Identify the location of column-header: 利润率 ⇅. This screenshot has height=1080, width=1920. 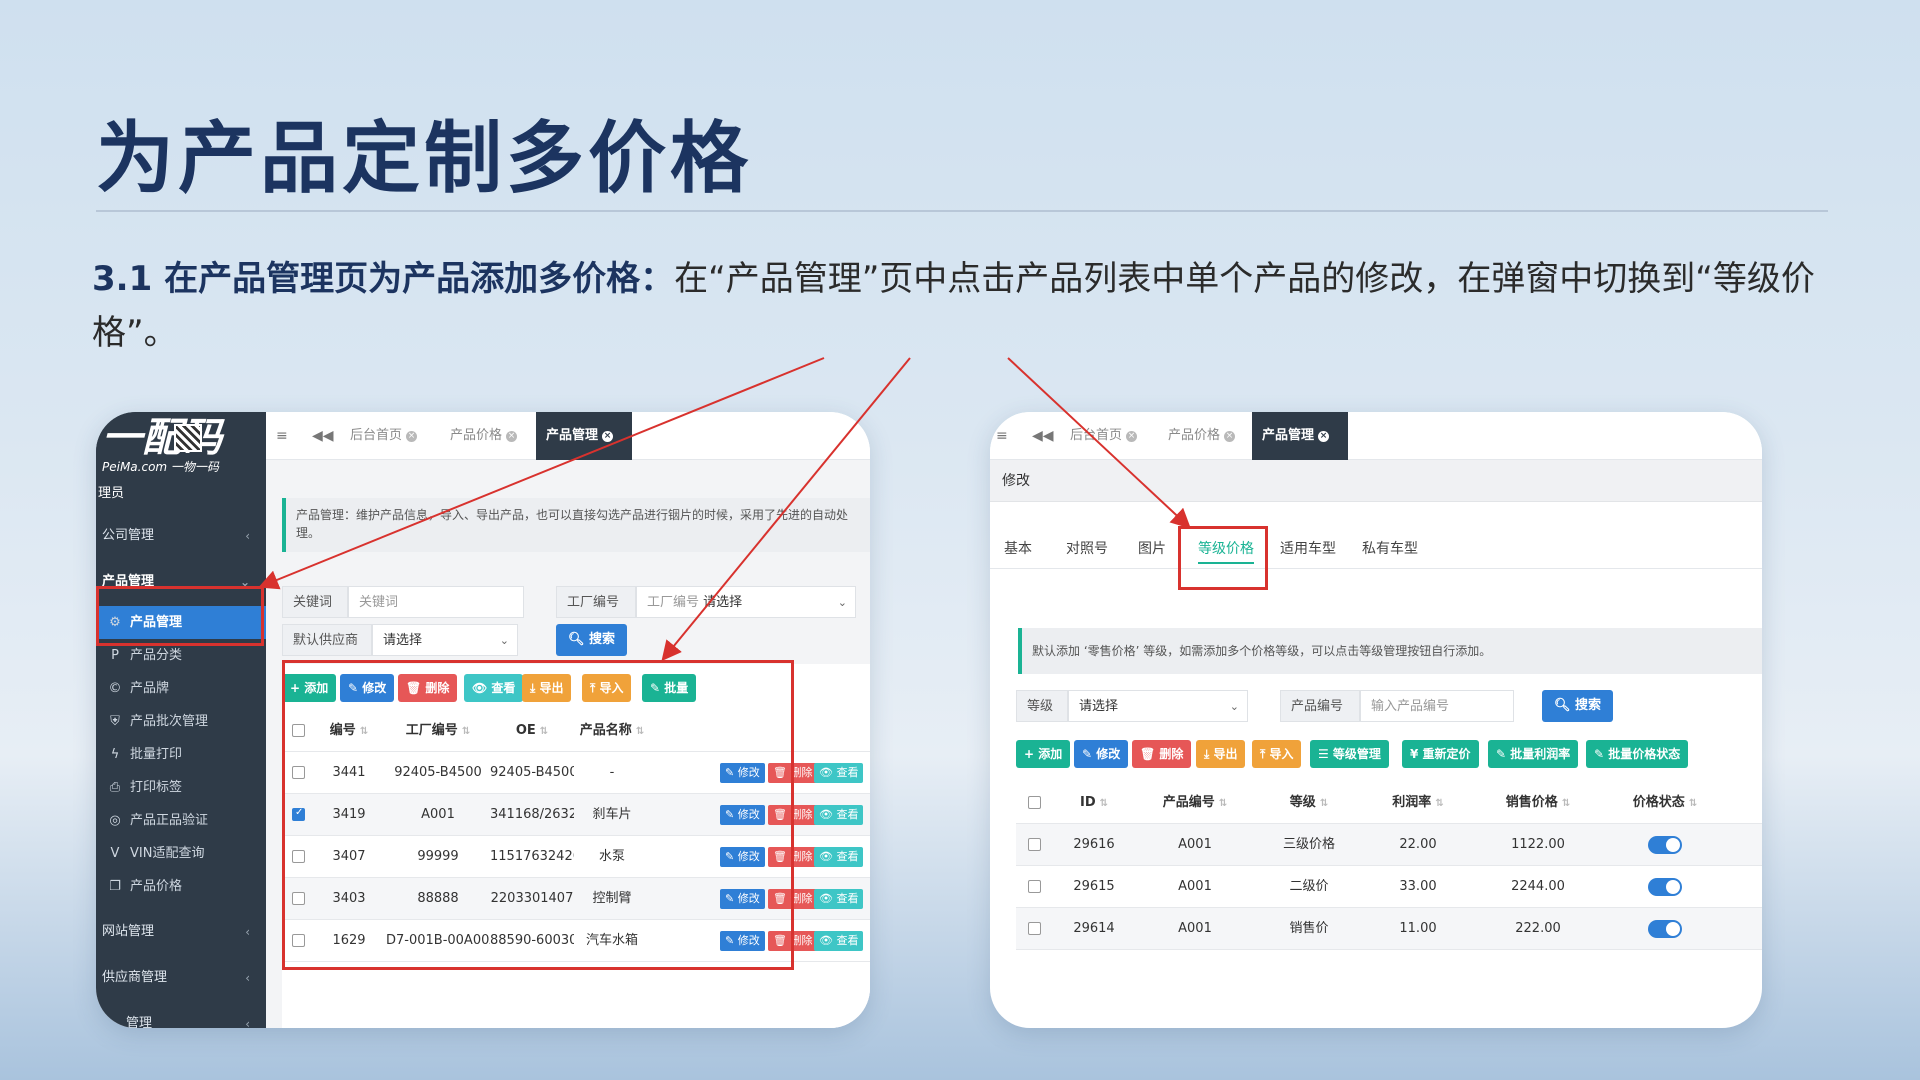
(1418, 803).